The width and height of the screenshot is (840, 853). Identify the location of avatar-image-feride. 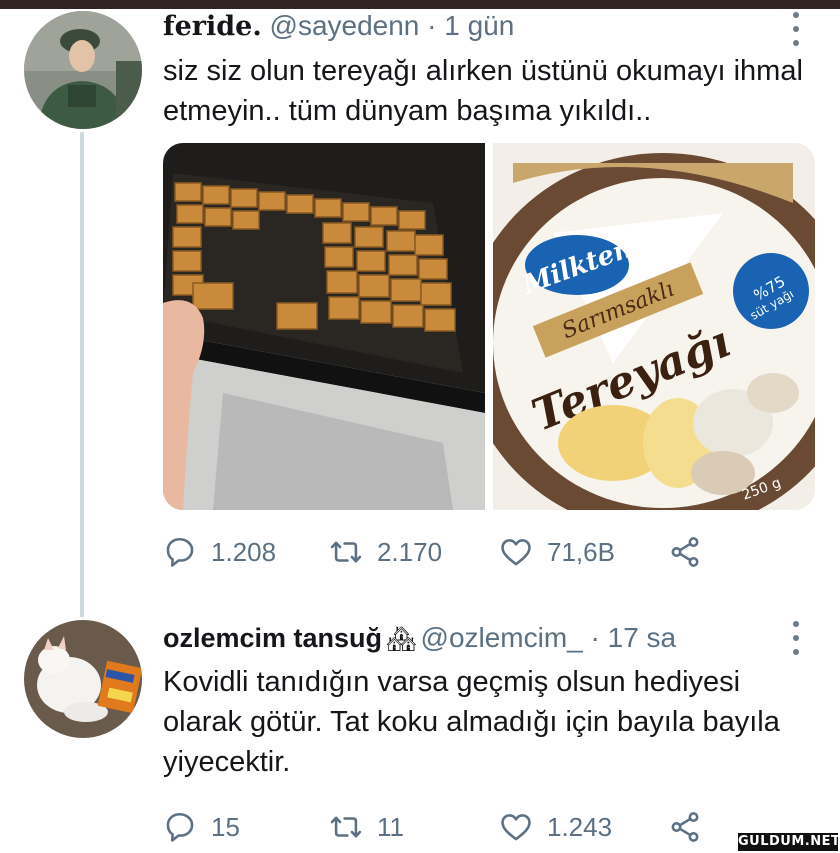
(83, 70).